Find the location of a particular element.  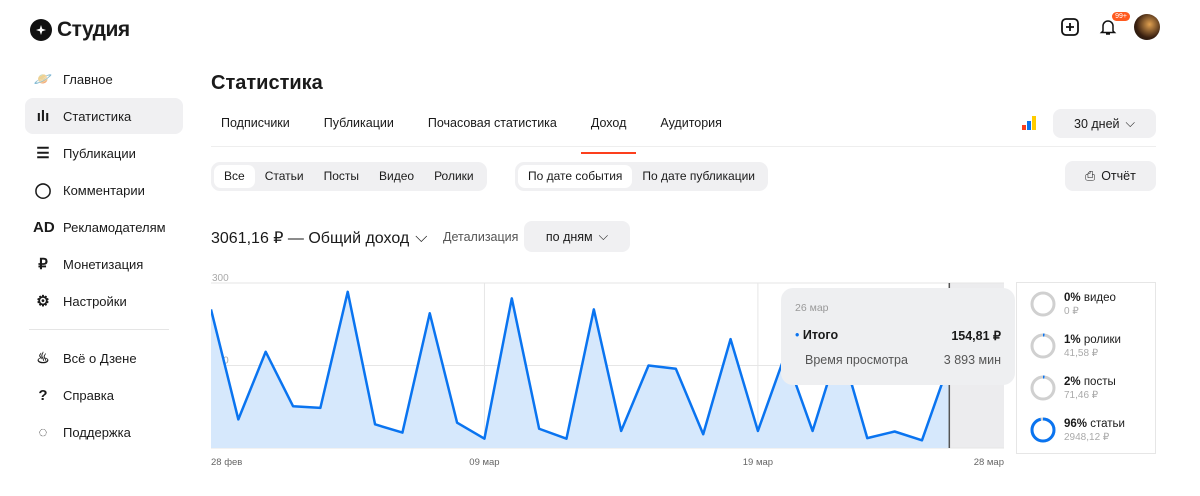

breakdown-item: 96% статьи 2948,12 ₽ is located at coordinates (1086, 430).